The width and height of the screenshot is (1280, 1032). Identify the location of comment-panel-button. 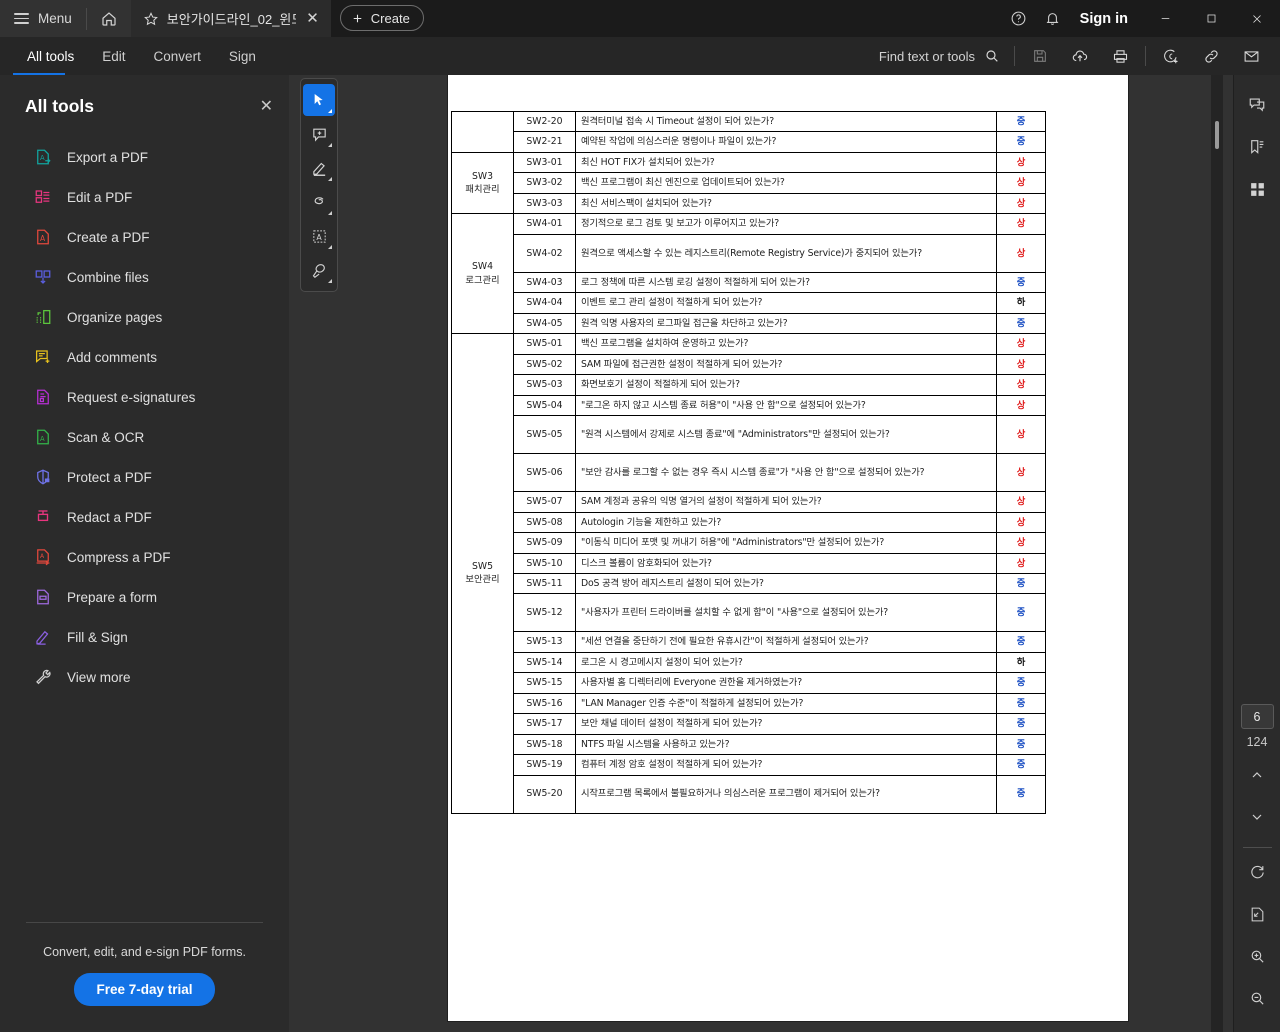
(1257, 105).